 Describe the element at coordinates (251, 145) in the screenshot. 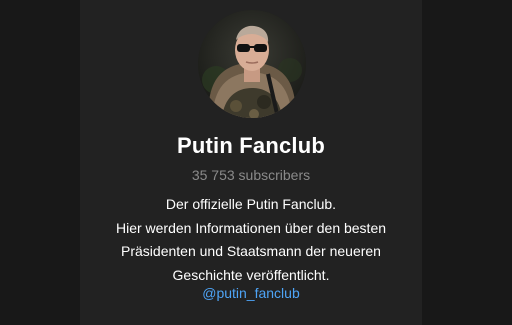

I see `channel-title: Putin Fanclub` at that location.